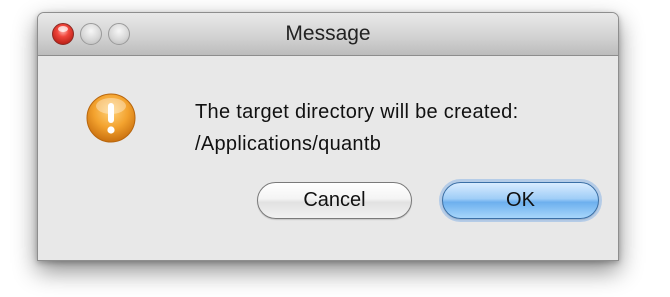 Image resolution: width=670 pixels, height=297 pixels. I want to click on warning-icon, so click(111, 118).